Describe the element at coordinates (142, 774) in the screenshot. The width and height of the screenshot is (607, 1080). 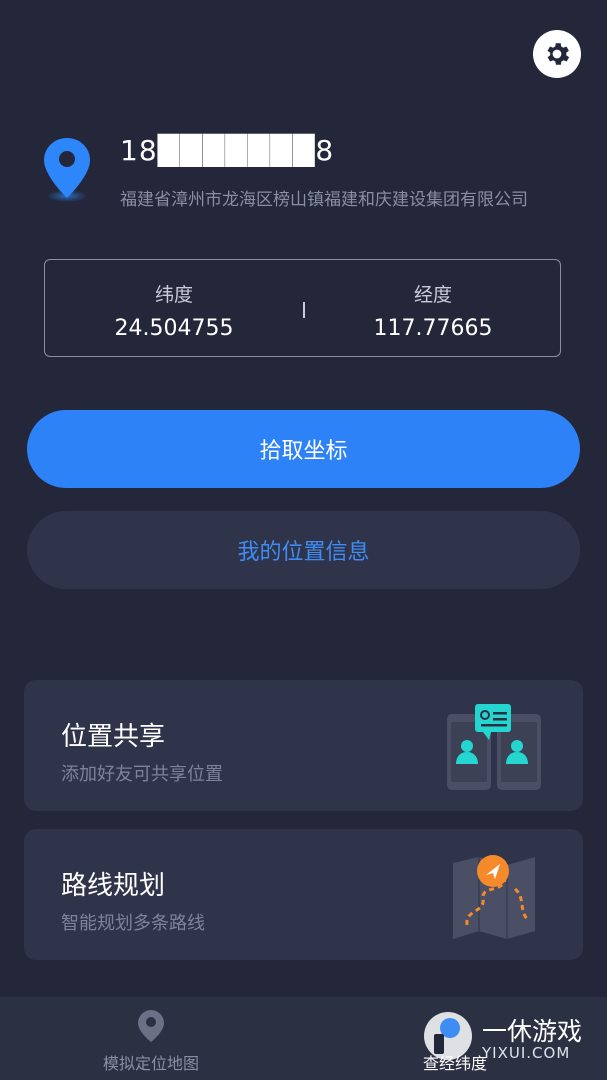
I see `card-subtitle: 添加好友可共享位置` at that location.